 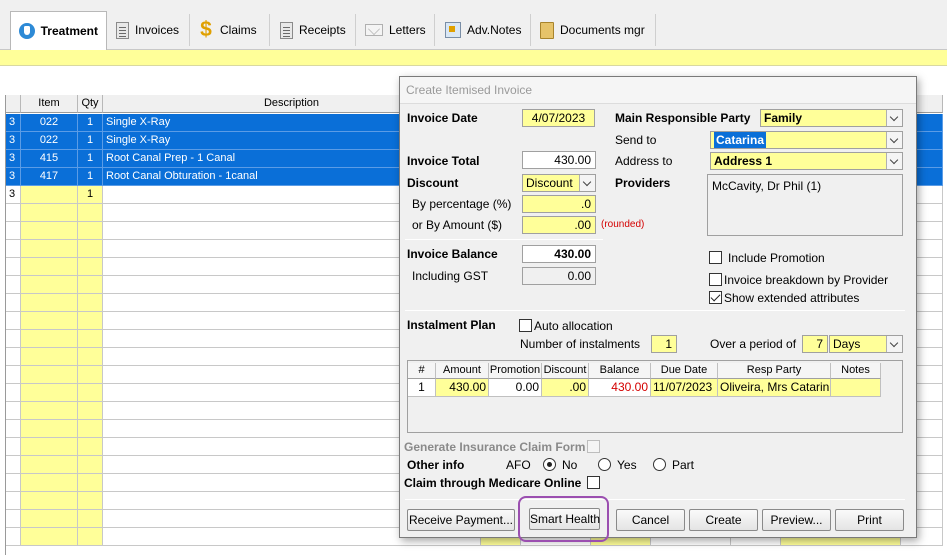 What do you see at coordinates (831, 118) in the screenshot?
I see `main-party-select: Family` at bounding box center [831, 118].